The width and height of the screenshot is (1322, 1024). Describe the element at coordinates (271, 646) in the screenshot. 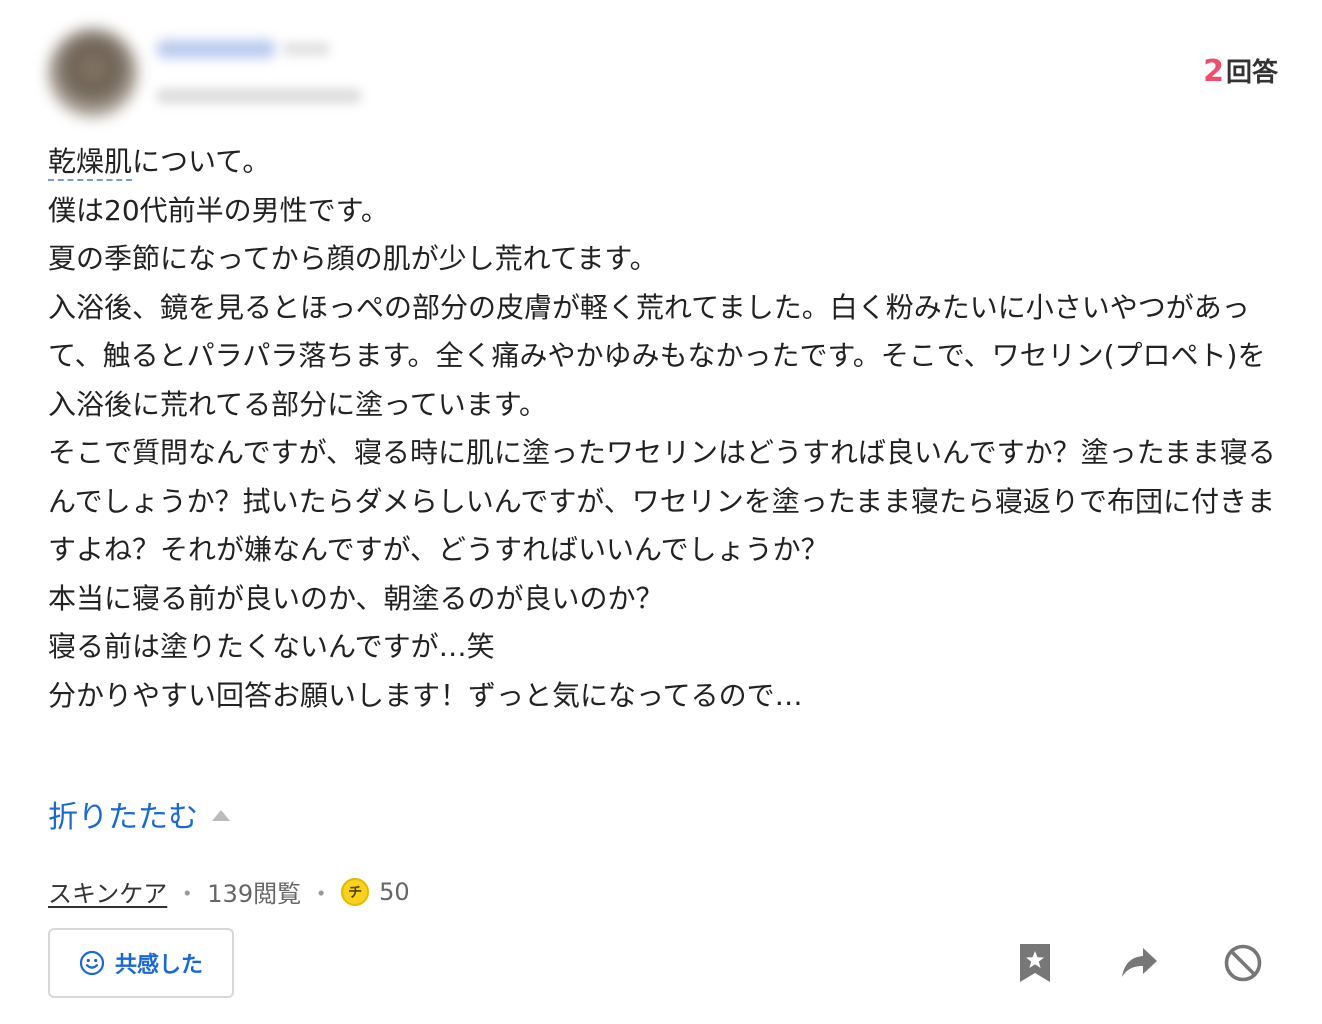

I see `question-line: 寝る前は塗りたくないんですが…笑` at that location.